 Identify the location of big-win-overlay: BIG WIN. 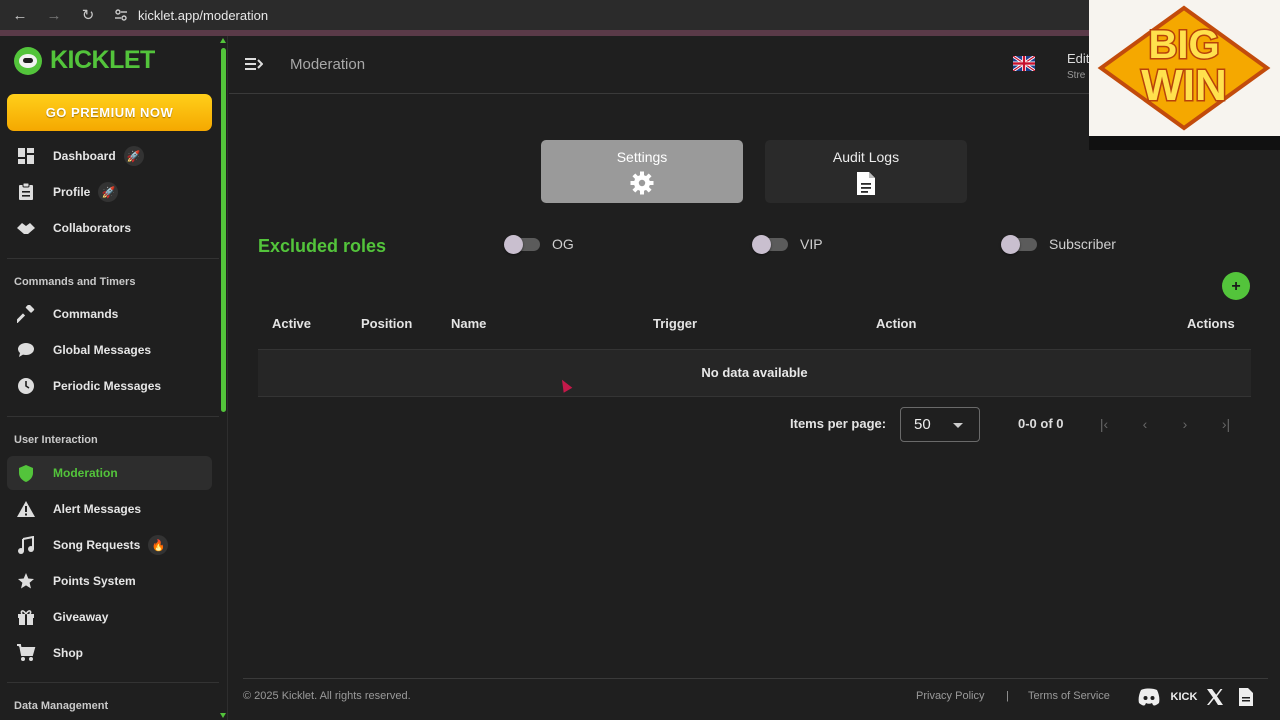
(1184, 75).